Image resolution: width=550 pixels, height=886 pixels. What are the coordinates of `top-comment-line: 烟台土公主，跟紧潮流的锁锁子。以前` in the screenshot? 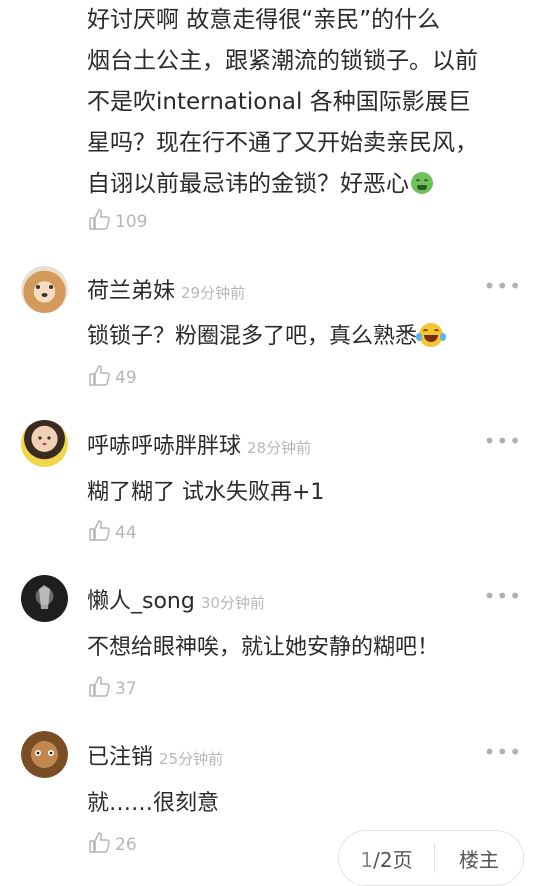 It's located at (282, 61).